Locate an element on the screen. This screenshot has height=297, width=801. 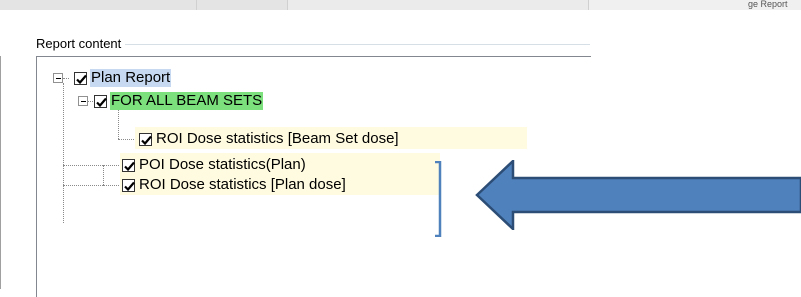
beam-sets-checkbox is located at coordinates (100, 101).